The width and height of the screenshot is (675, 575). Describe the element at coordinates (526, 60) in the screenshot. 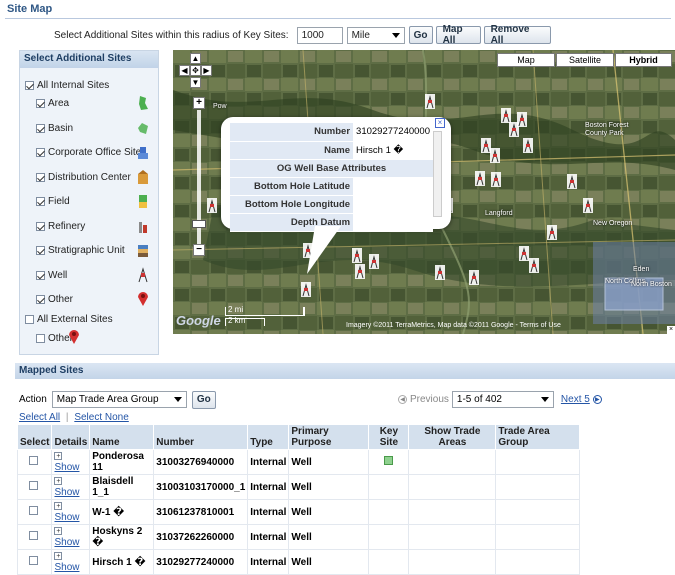

I see `map-type-map-button: Map` at that location.